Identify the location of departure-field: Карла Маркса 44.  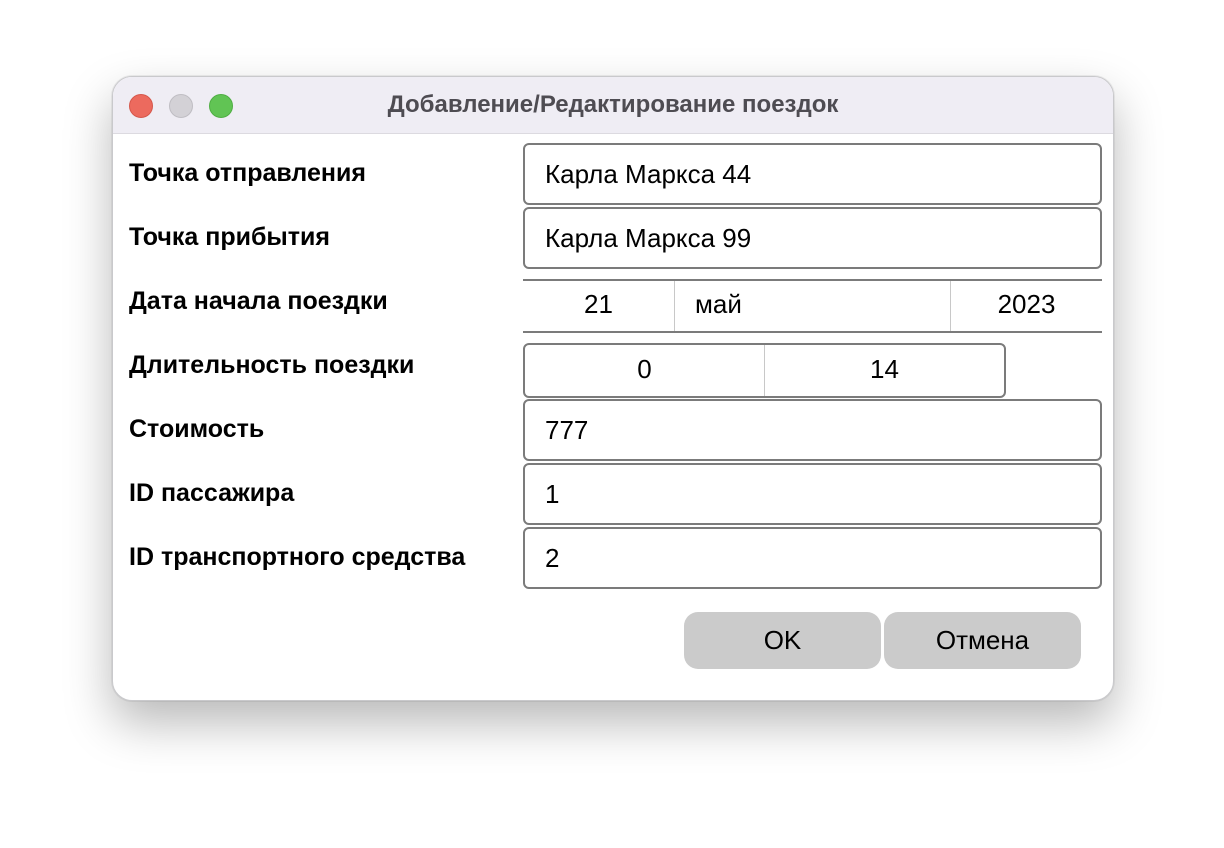
(812, 174).